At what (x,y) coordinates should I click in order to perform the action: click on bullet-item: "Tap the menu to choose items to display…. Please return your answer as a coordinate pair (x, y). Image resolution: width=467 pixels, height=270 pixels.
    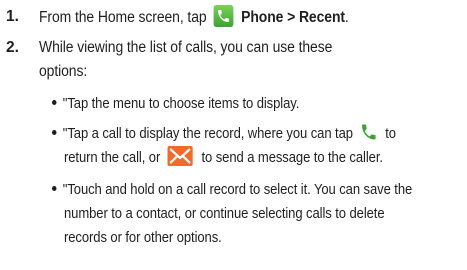
    Looking at the image, I should click on (175, 104).